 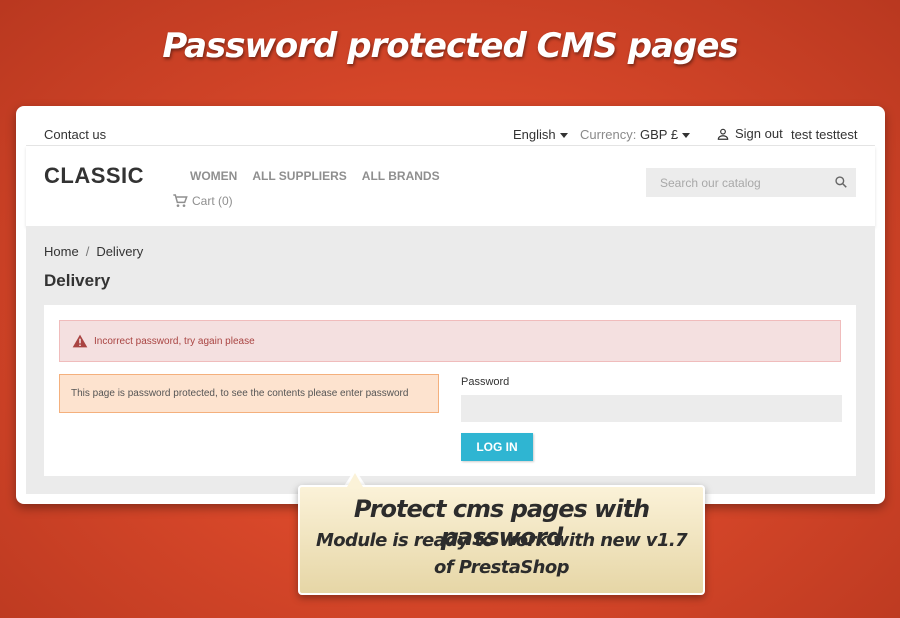 What do you see at coordinates (119, 251) in the screenshot?
I see `breadcrumb-current: Delivery` at bounding box center [119, 251].